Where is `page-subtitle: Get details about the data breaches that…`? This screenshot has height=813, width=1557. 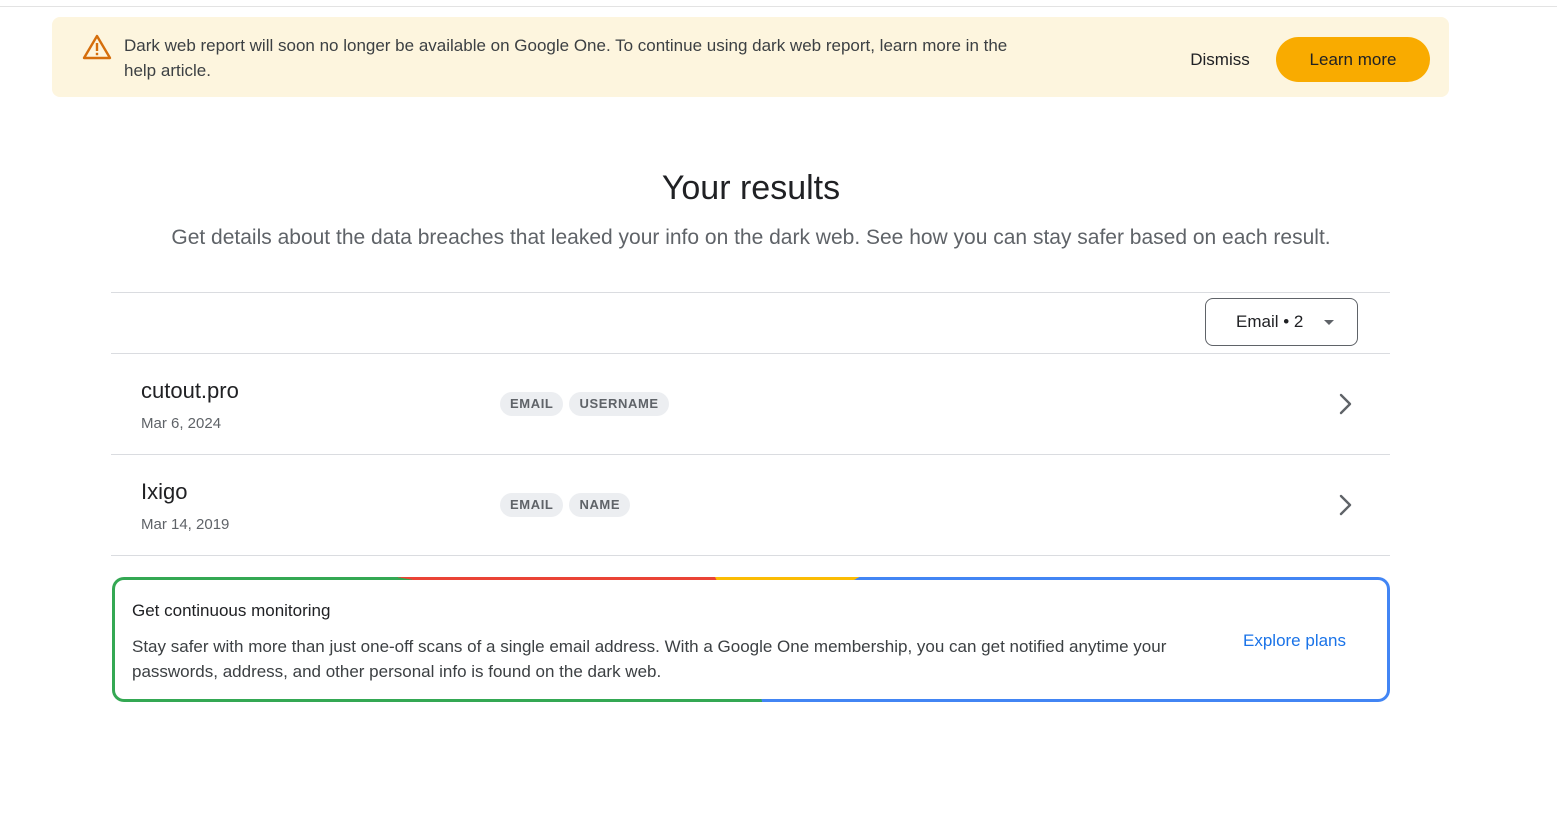 page-subtitle: Get details about the data breaches that… is located at coordinates (751, 237).